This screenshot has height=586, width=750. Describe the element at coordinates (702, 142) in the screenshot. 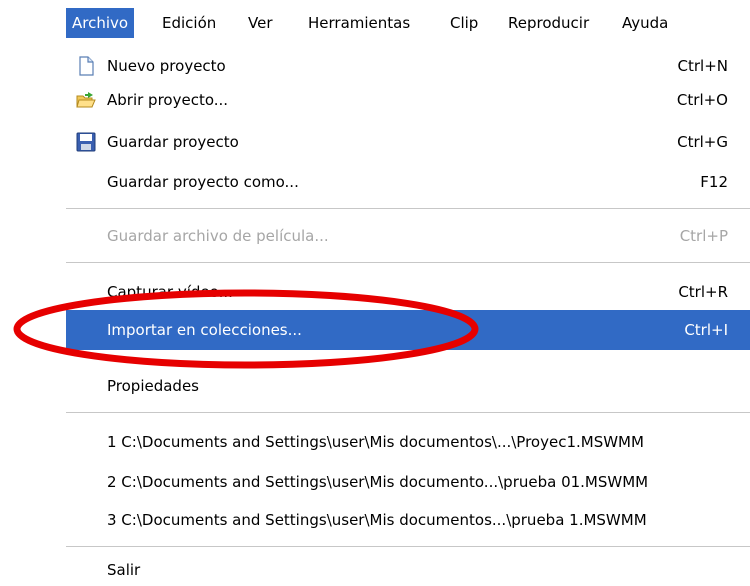

I see `menu-item-shortcut: Ctrl+G` at that location.